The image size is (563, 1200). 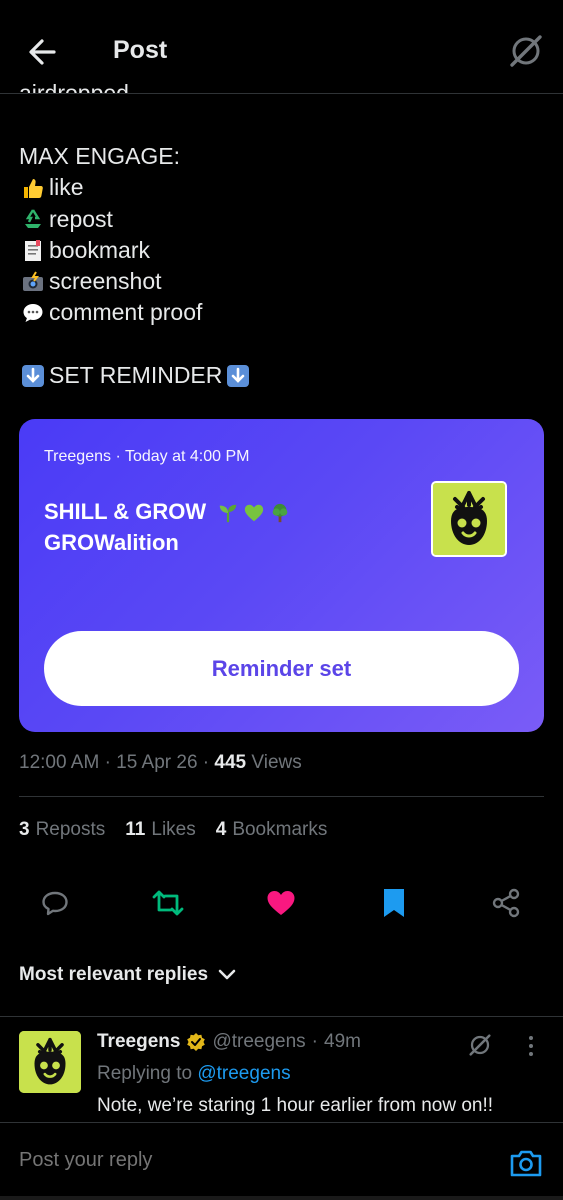 I want to click on back-button, so click(x=44, y=52).